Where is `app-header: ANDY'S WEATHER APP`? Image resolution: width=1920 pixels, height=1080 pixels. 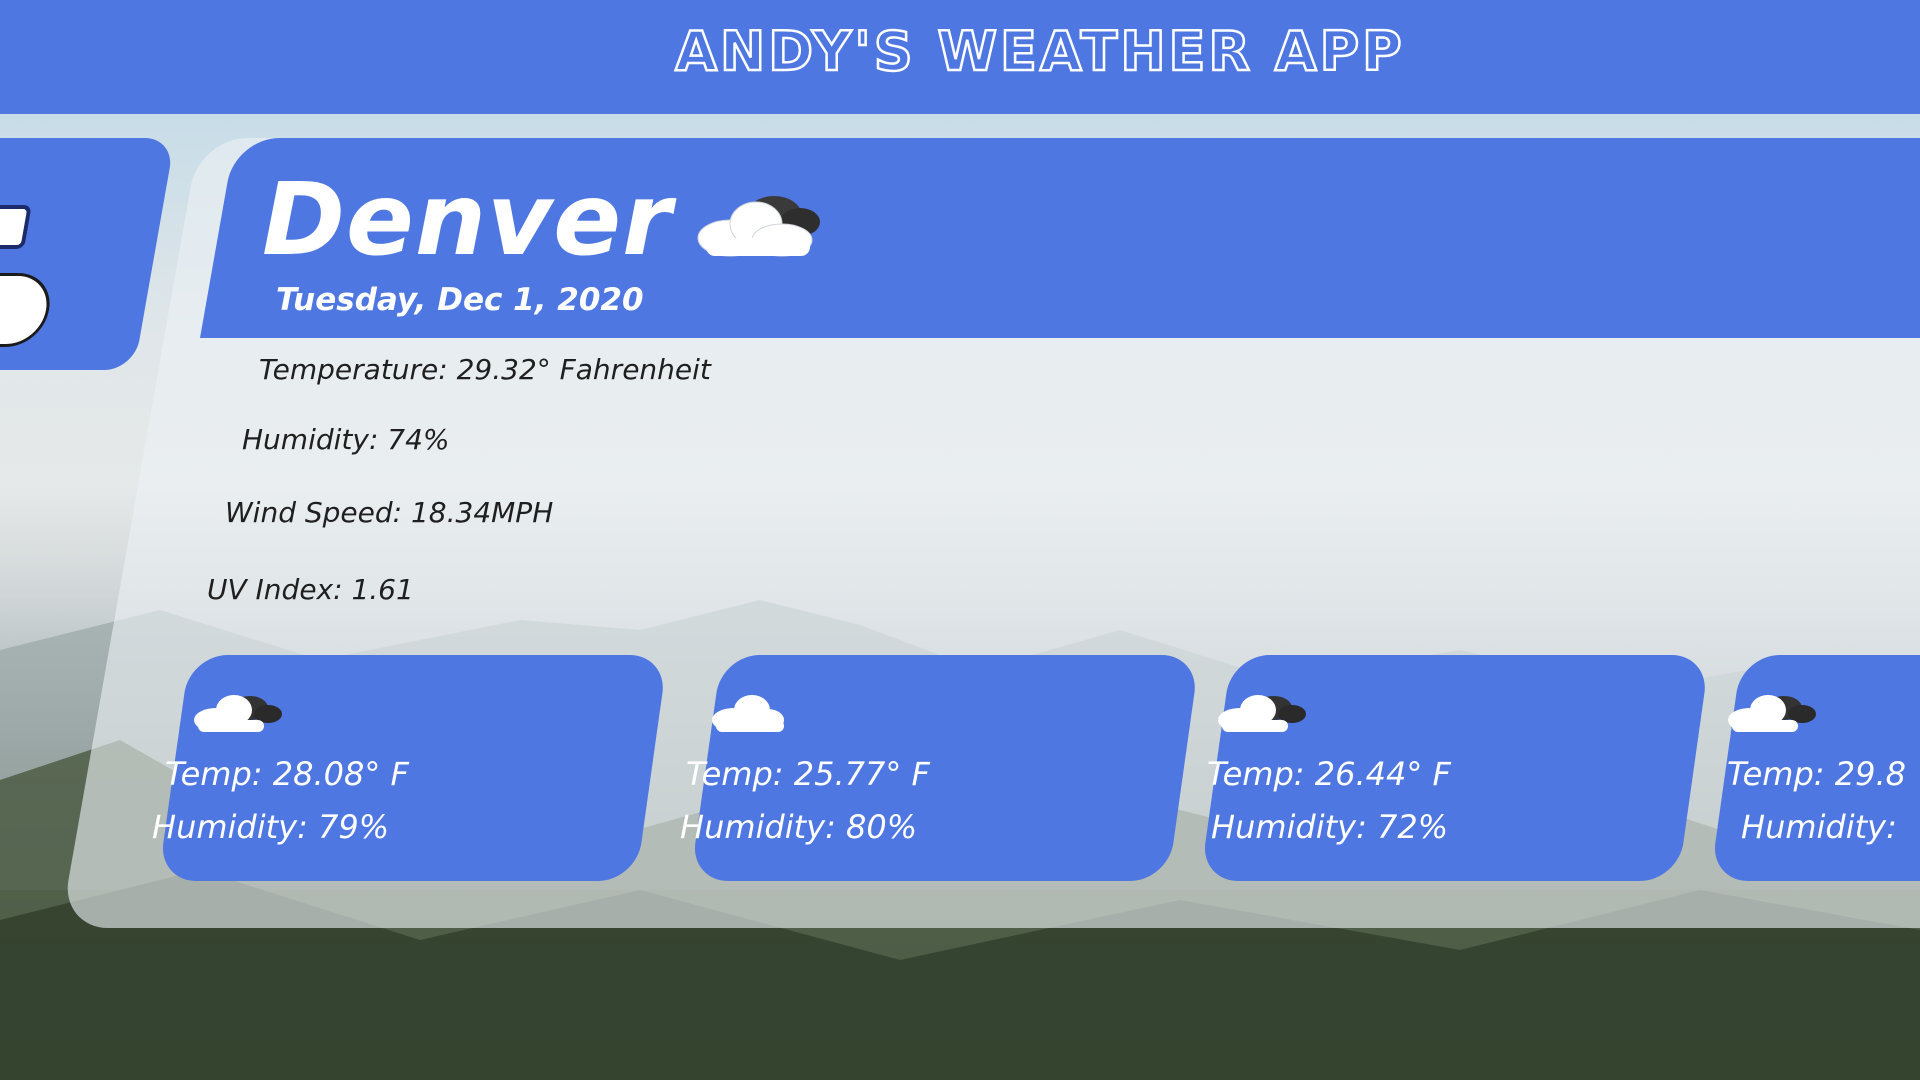
app-header: ANDY'S WEATHER APP is located at coordinates (960, 57).